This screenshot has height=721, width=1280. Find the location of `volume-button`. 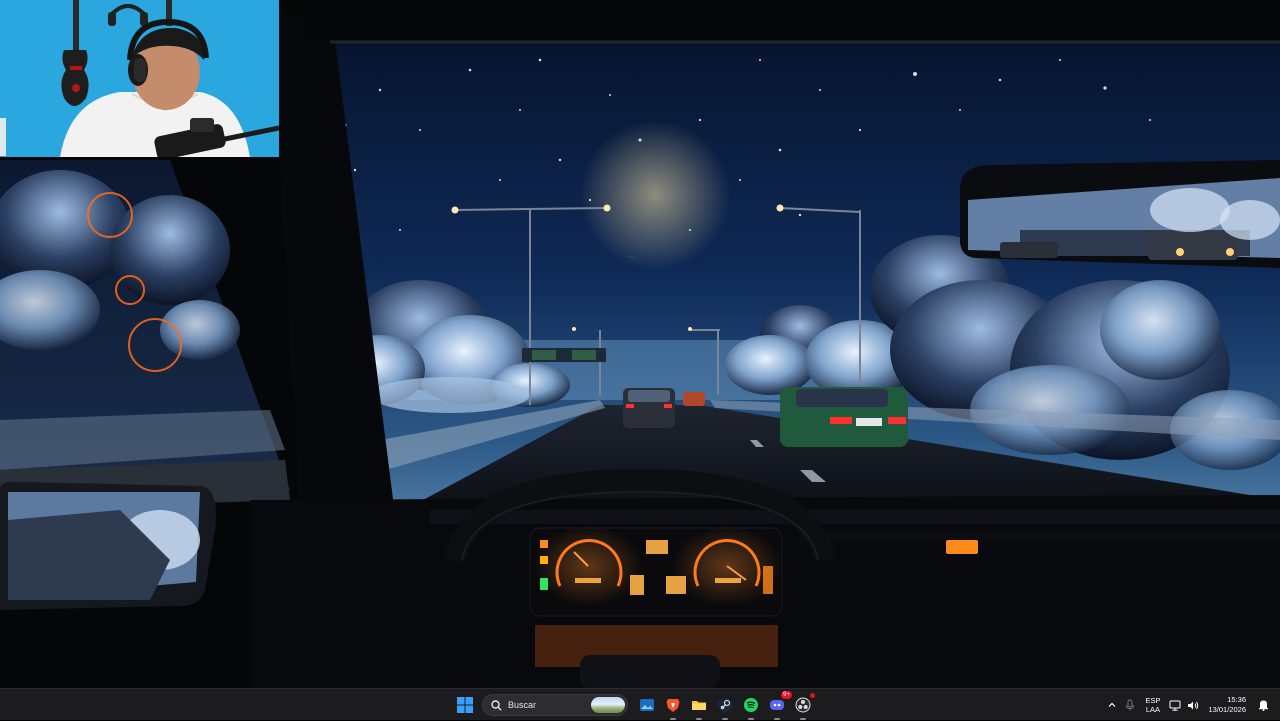

volume-button is located at coordinates (1193, 705).